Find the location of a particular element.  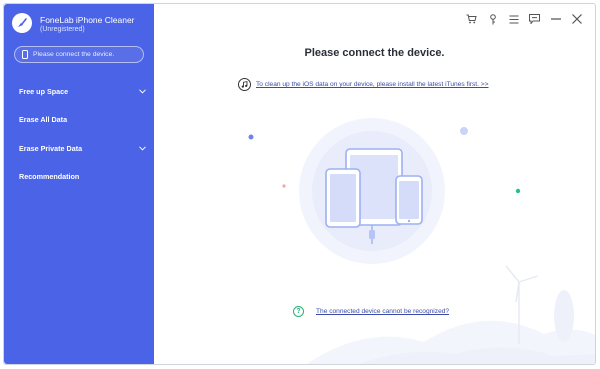

sidebar-item-recommendation: Recommendation is located at coordinates (79, 177).